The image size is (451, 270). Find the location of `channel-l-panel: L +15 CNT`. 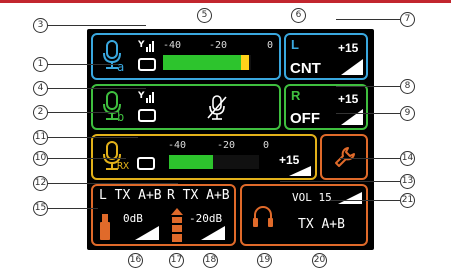

channel-l-panel: L +15 CNT is located at coordinates (326, 56).